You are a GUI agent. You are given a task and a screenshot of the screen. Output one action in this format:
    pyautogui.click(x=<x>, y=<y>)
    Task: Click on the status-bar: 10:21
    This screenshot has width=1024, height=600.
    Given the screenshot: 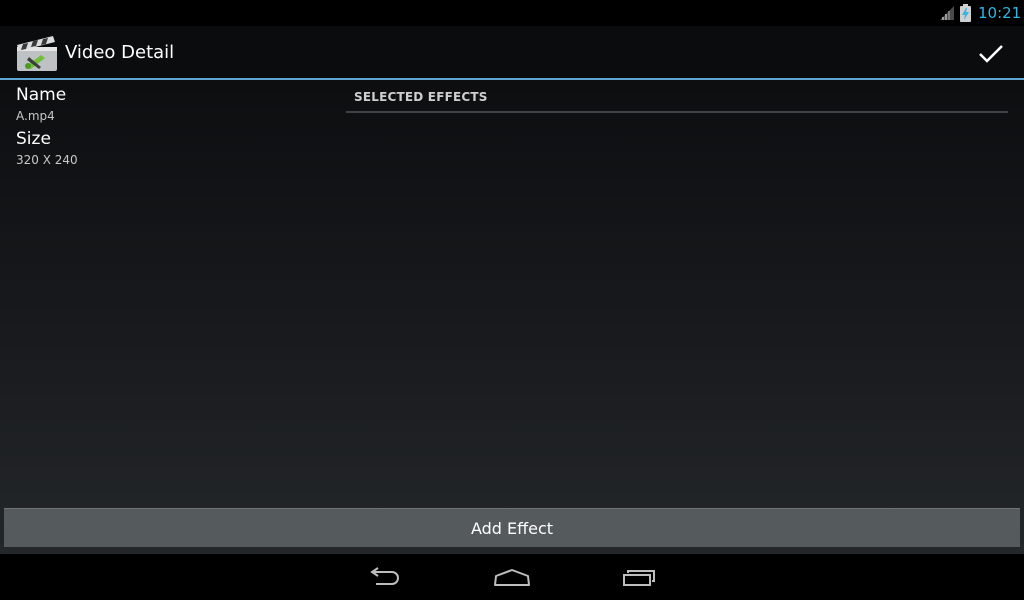 What is the action you would take?
    pyautogui.click(x=512, y=13)
    